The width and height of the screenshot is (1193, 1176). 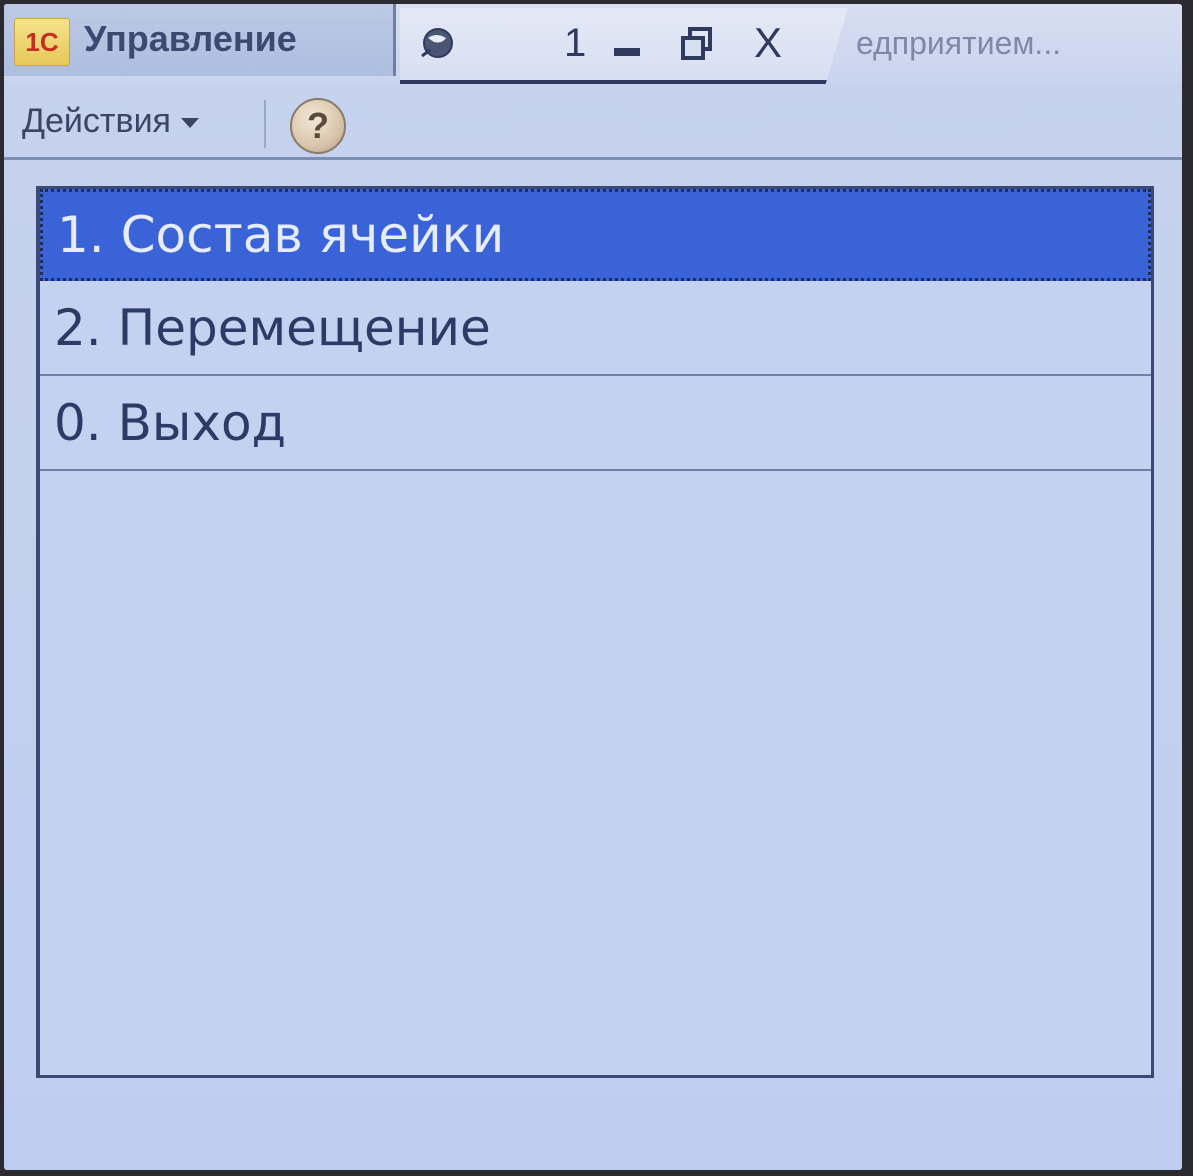 I want to click on menu-item-exit: 0. Выход, so click(x=595, y=423).